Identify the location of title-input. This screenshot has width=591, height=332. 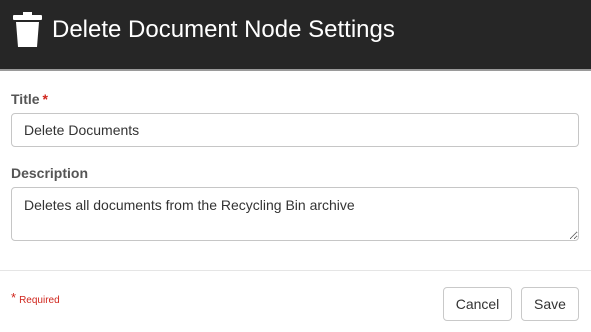
(295, 130).